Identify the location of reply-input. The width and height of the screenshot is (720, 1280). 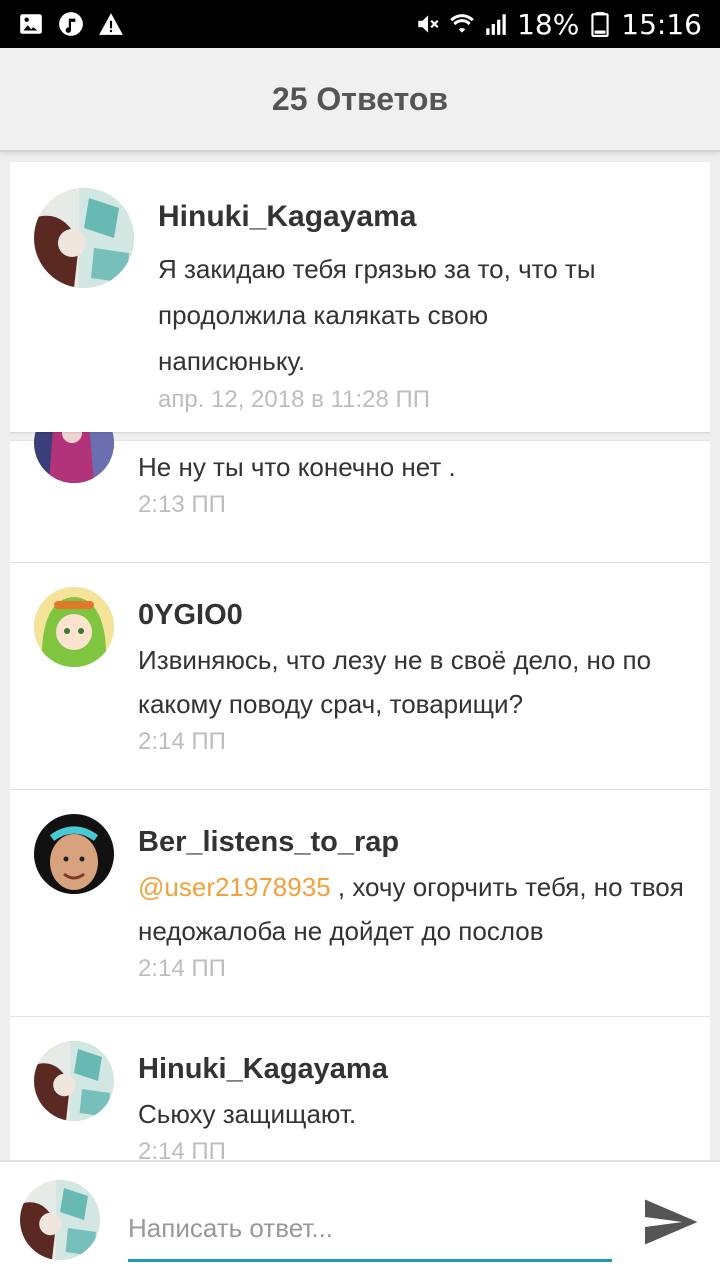
(370, 1230).